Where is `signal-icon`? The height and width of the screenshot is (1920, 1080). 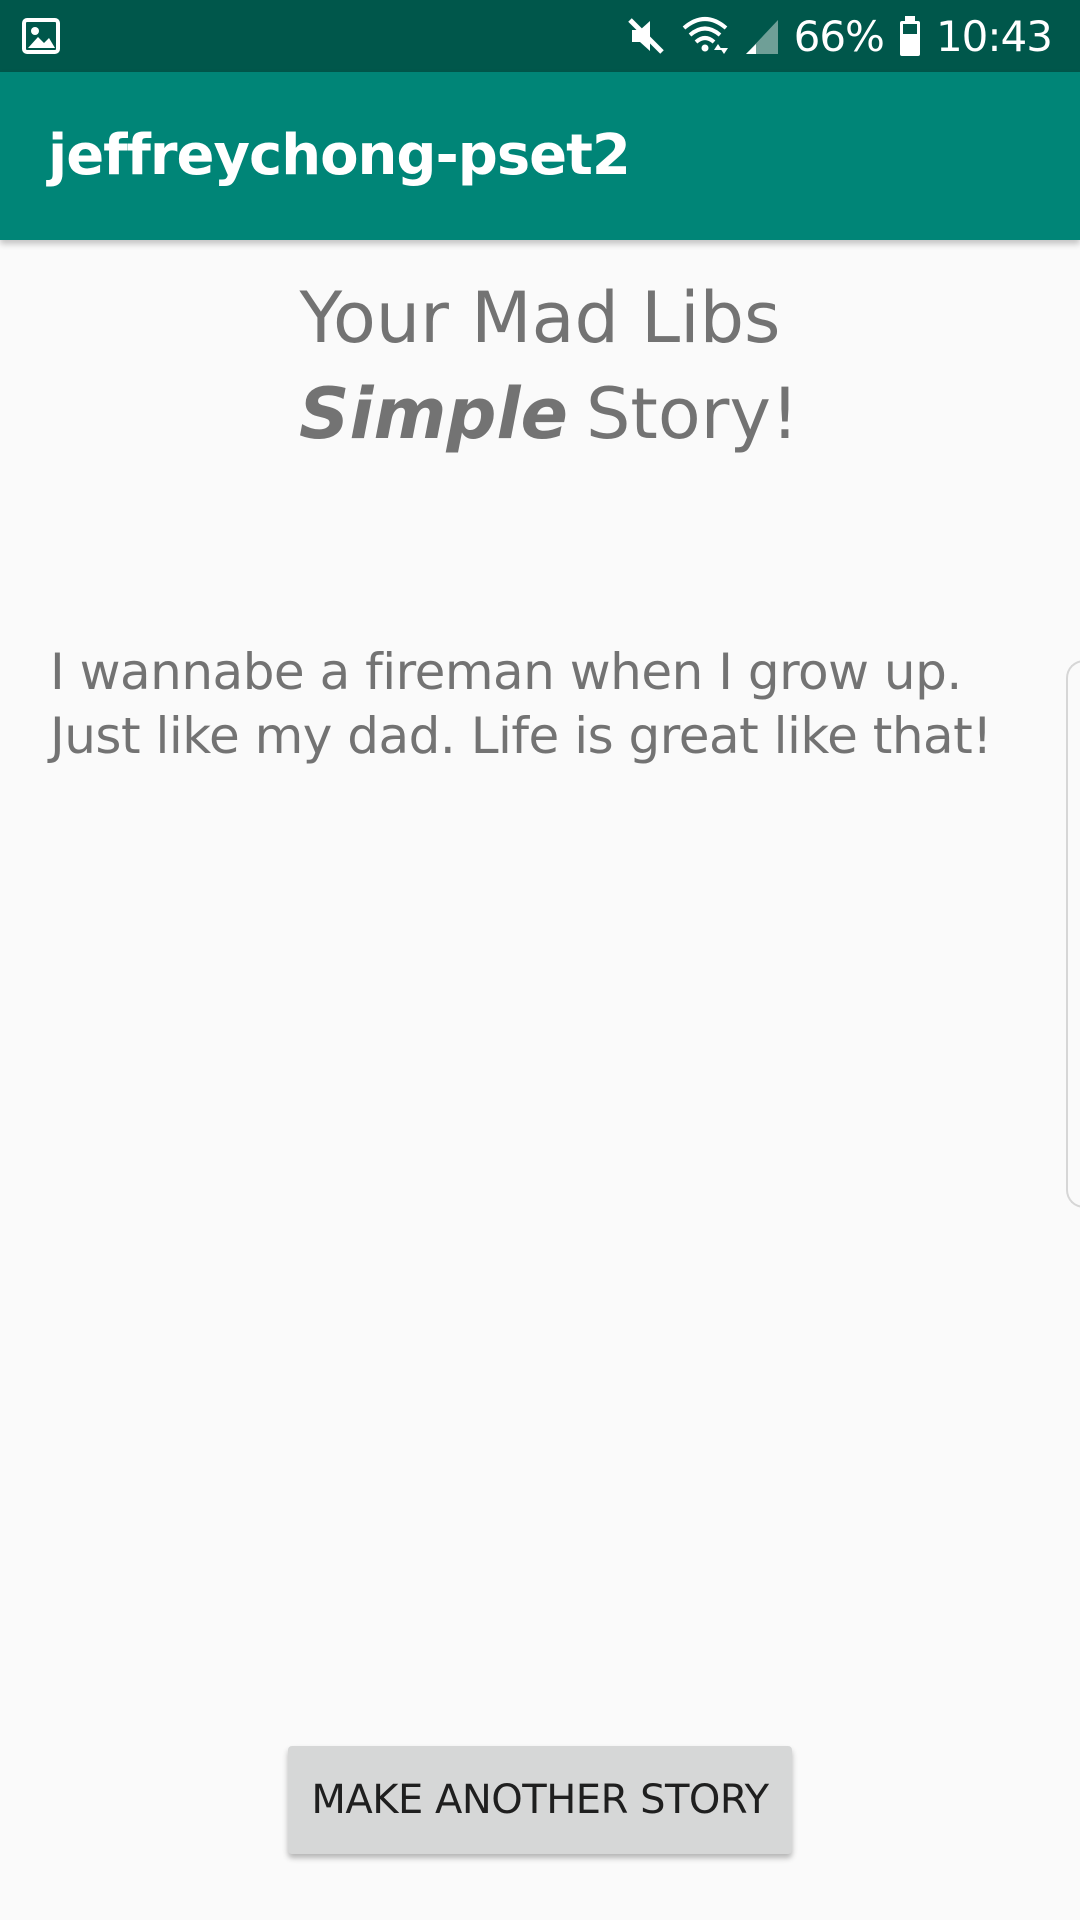
signal-icon is located at coordinates (762, 36).